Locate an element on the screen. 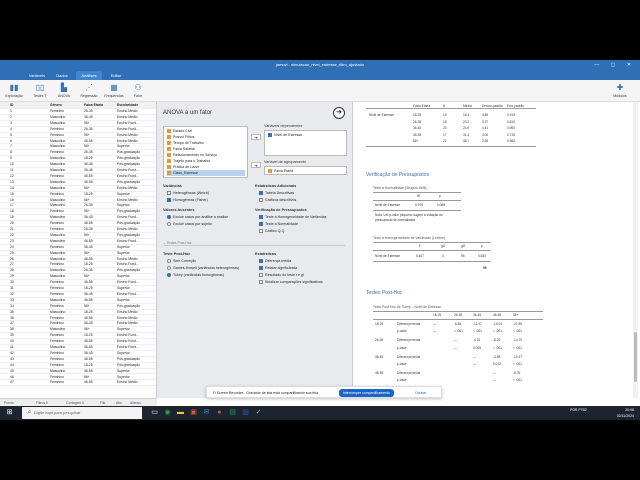 The width and height of the screenshot is (640, 480). jamovi-icon: ✓ is located at coordinates (258, 412).